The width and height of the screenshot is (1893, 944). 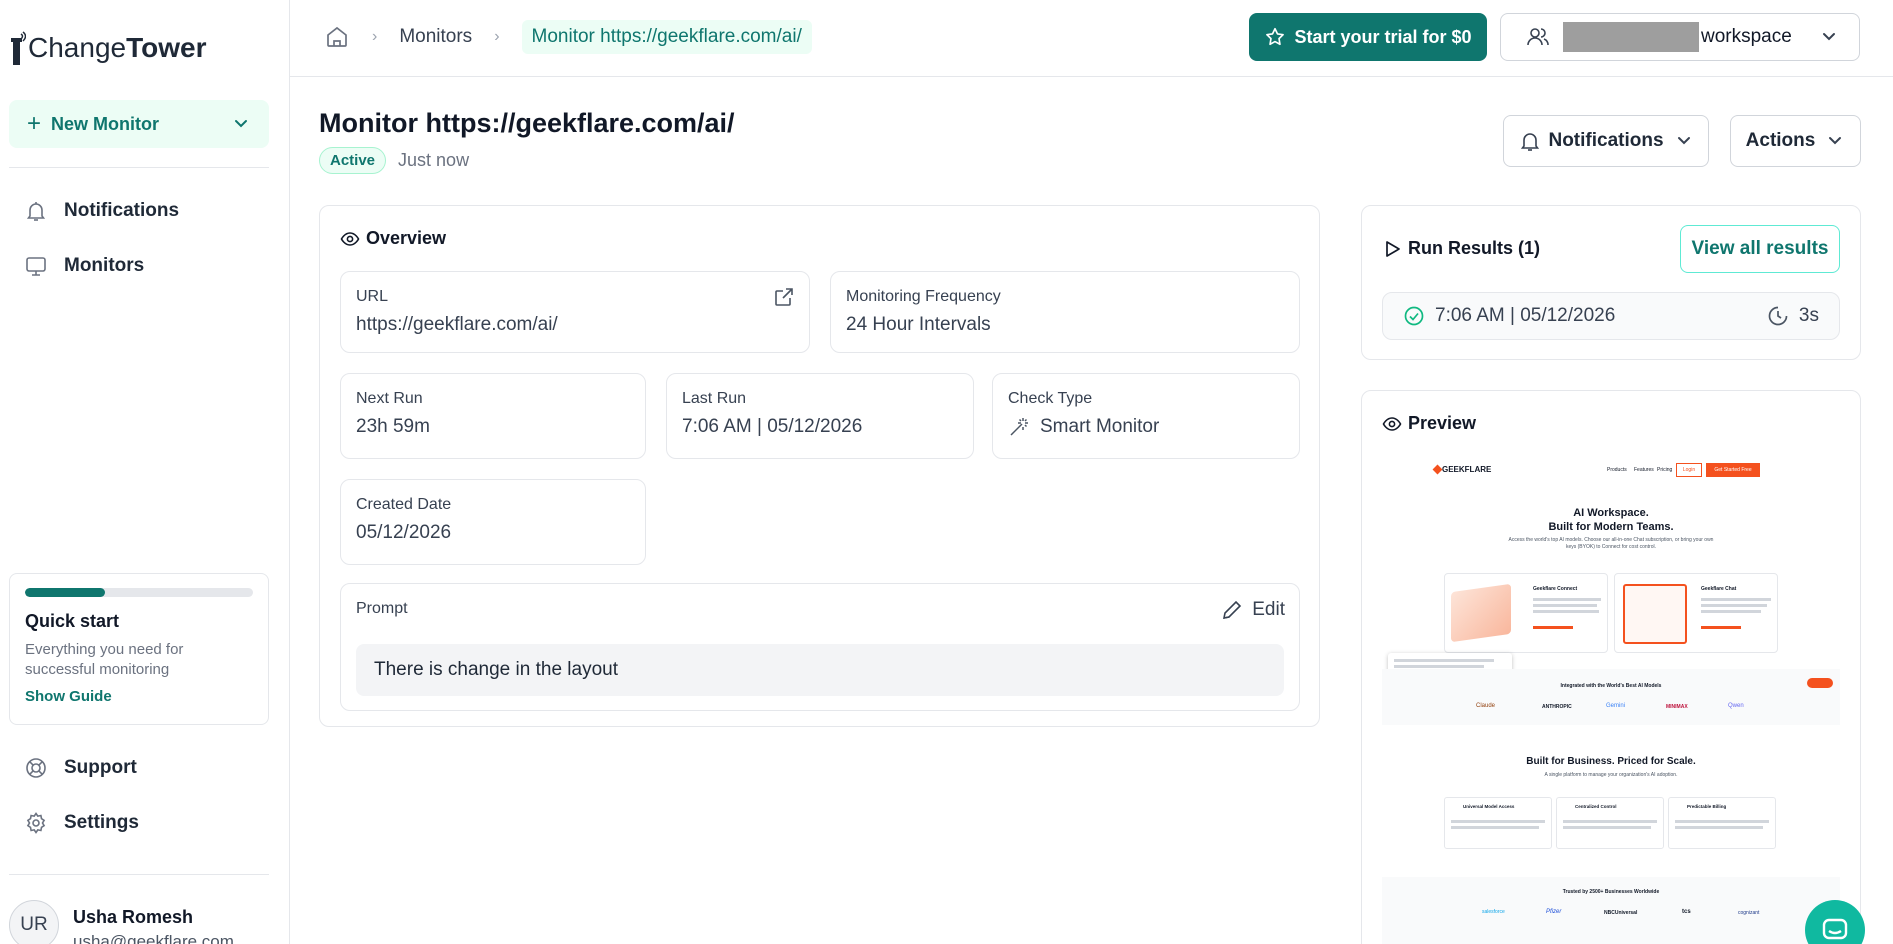 I want to click on magic-wand-icon, so click(x=1019, y=427).